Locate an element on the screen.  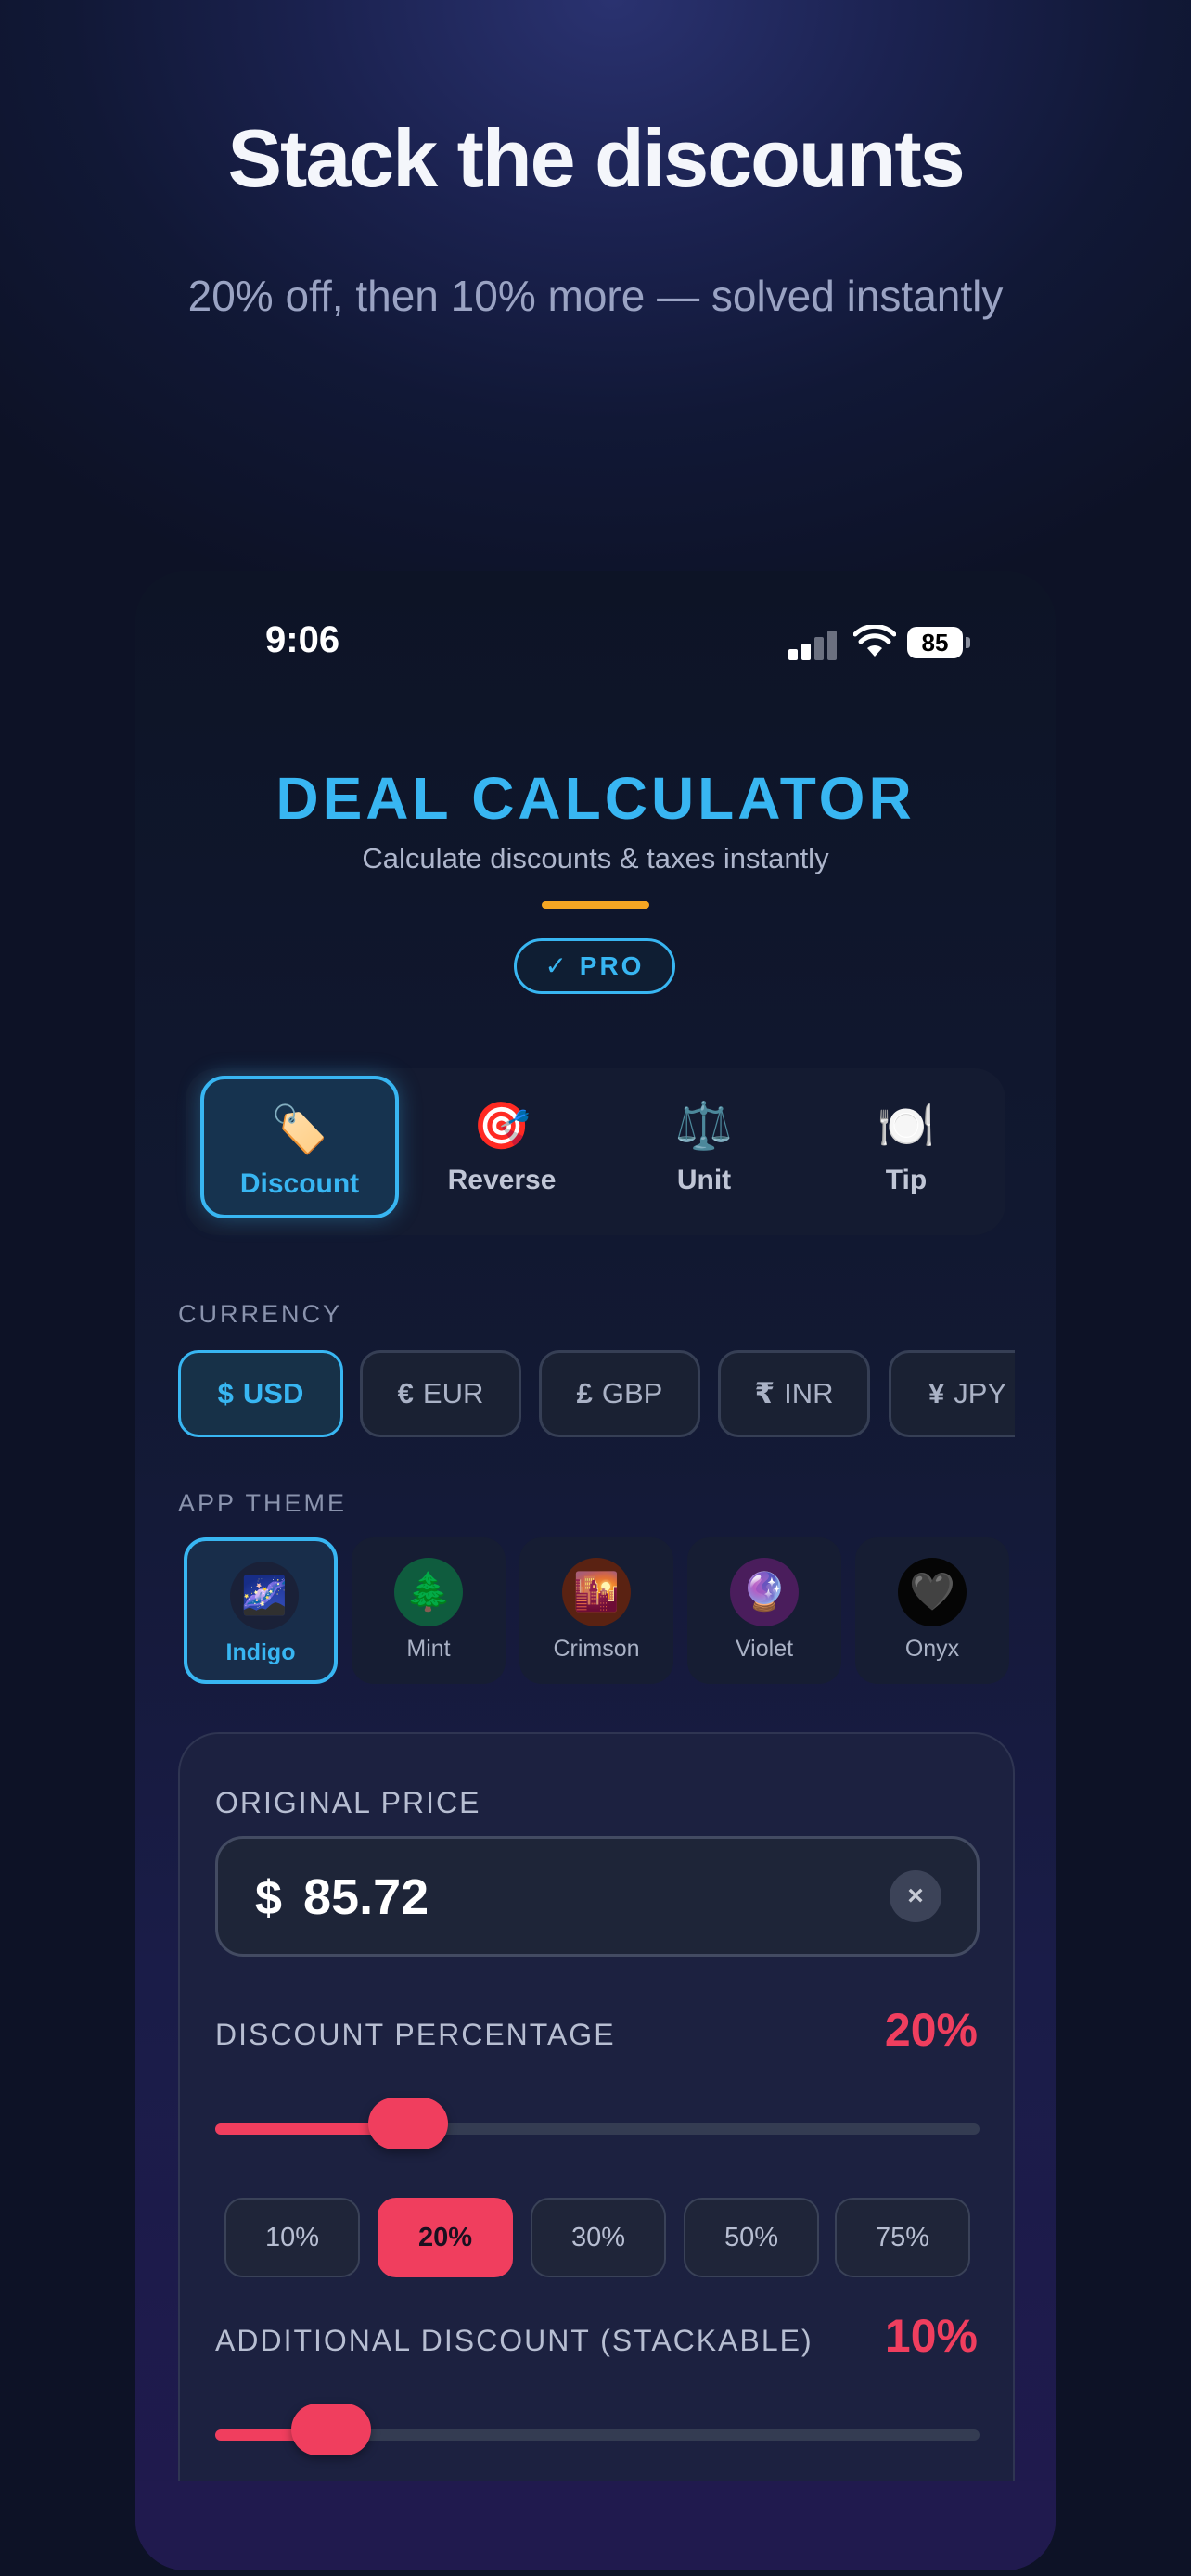
theme-option-onyx: 🖤 Onyx is located at coordinates (932, 1611).